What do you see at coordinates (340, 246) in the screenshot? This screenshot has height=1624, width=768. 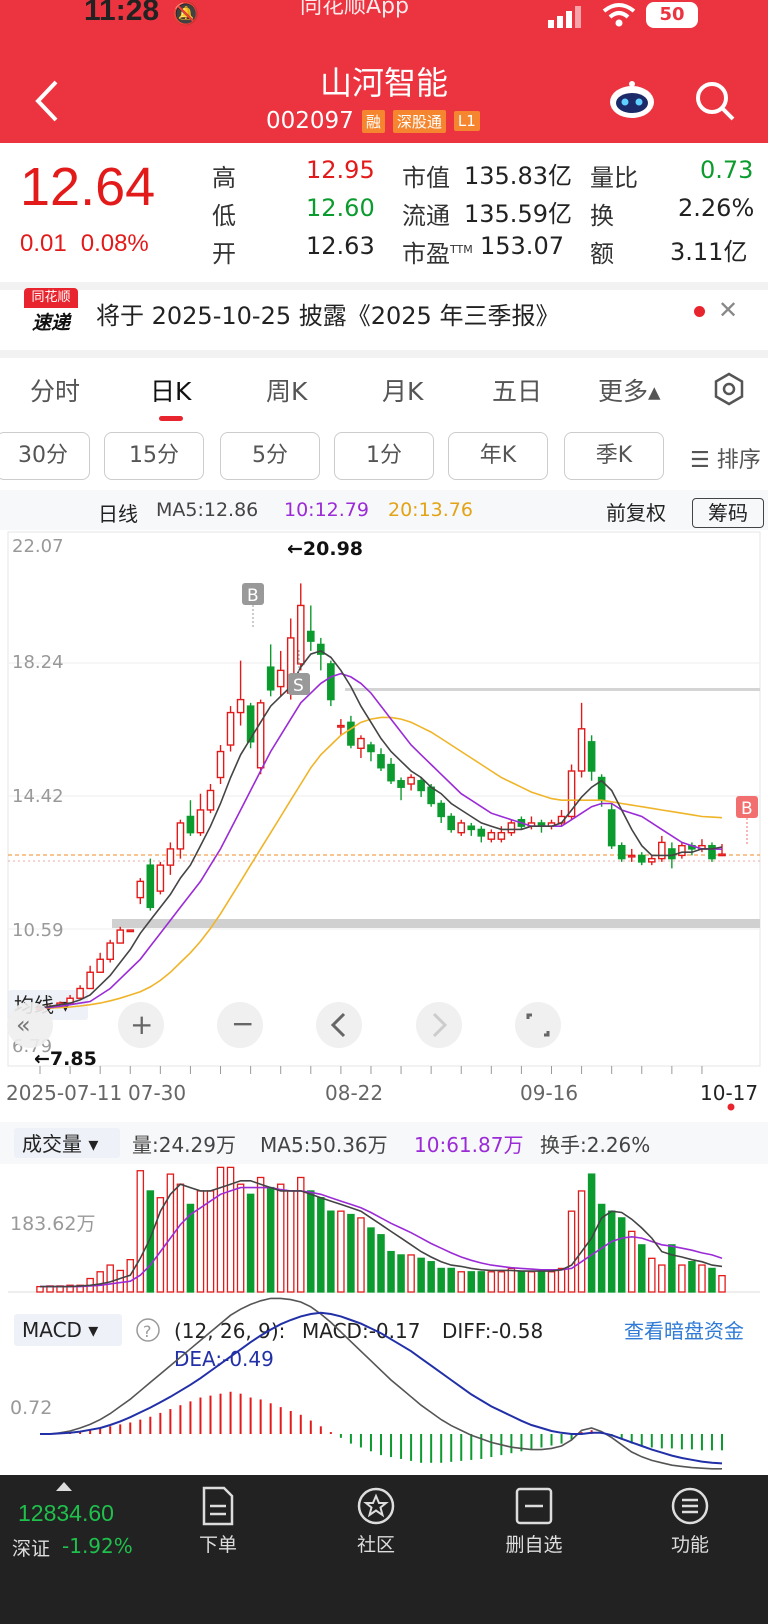 I see `open-value: 12.63` at bounding box center [340, 246].